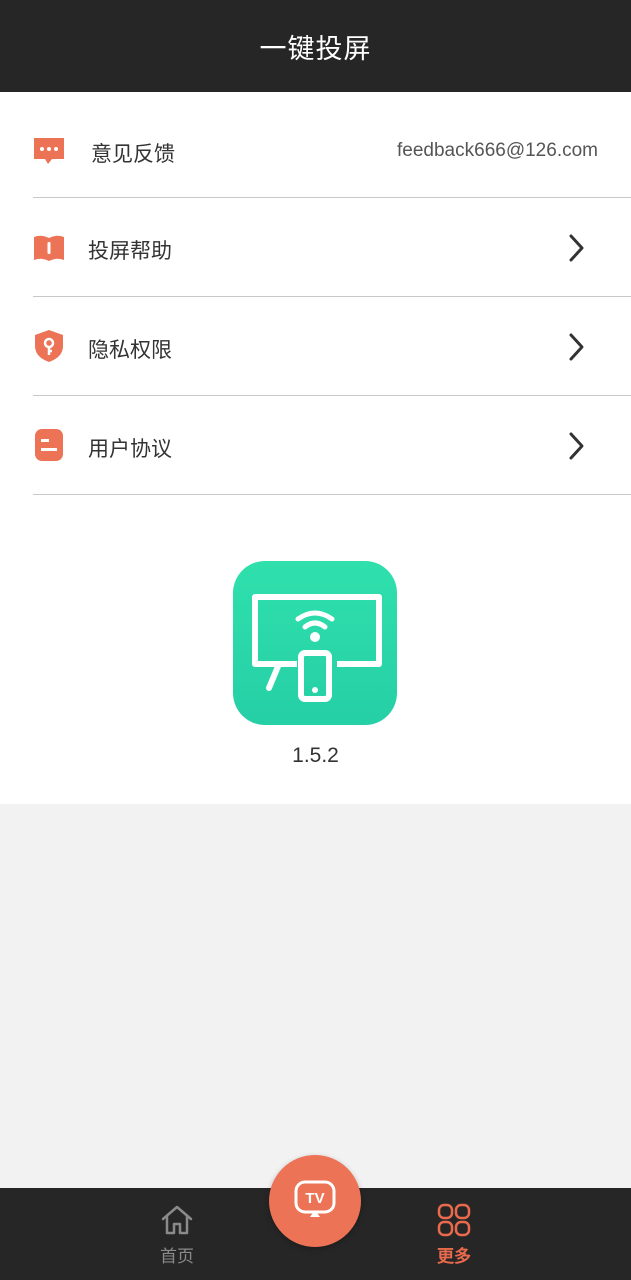  Describe the element at coordinates (133, 154) in the screenshot. I see `menu-label-feedback: 意见反馈` at that location.